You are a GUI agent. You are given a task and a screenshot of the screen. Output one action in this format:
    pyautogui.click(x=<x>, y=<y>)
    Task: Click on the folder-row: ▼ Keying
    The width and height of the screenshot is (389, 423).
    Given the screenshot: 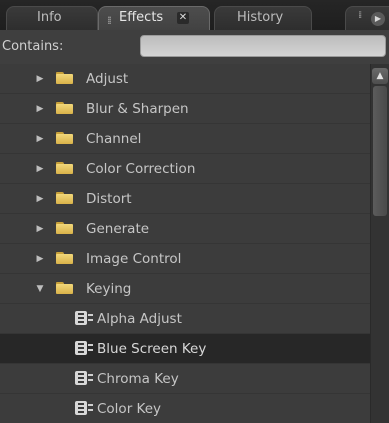 What is the action you would take?
    pyautogui.click(x=185, y=289)
    